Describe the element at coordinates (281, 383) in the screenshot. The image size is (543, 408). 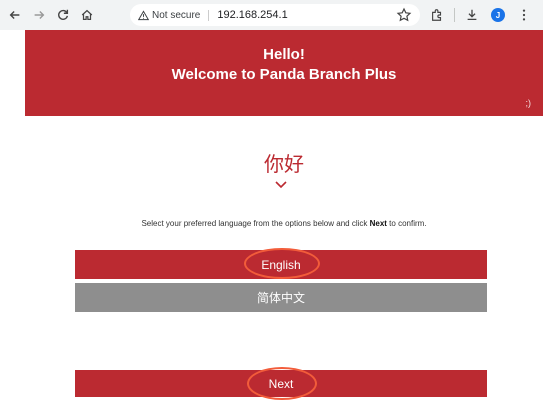
I see `next-button: Next` at that location.